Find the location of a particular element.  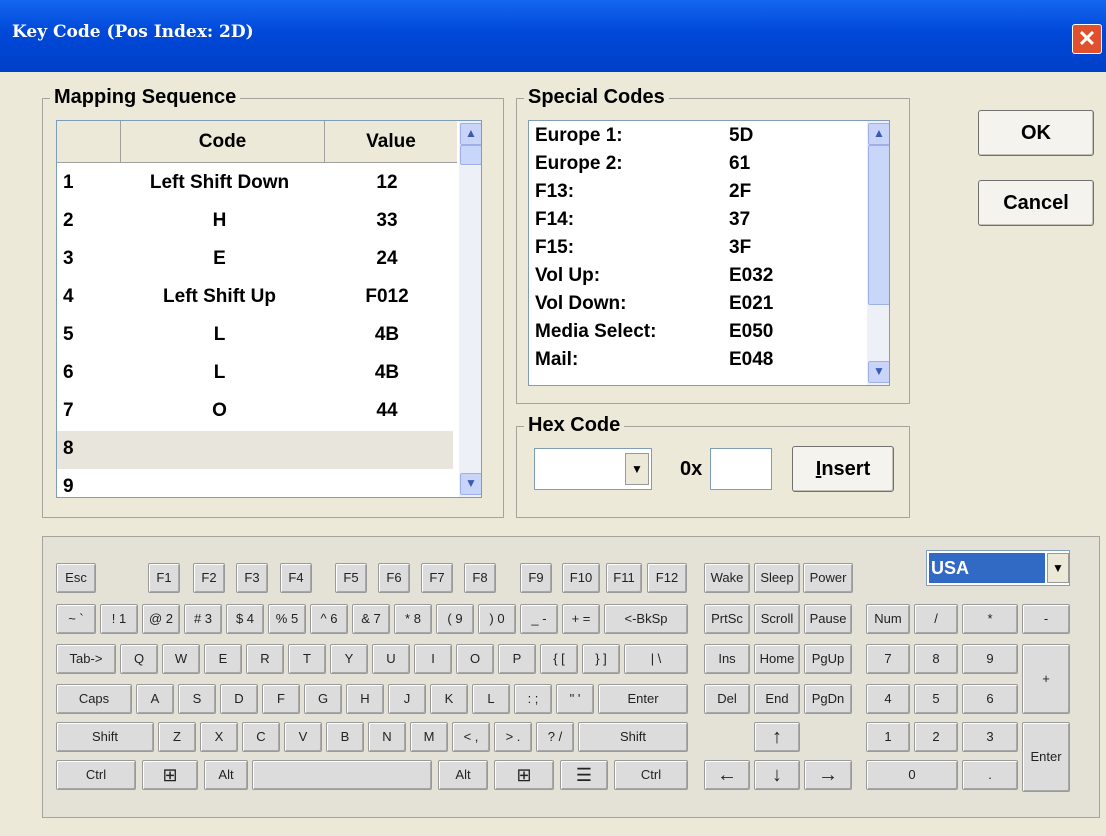

menu-key-icon: ☰ is located at coordinates (584, 775).